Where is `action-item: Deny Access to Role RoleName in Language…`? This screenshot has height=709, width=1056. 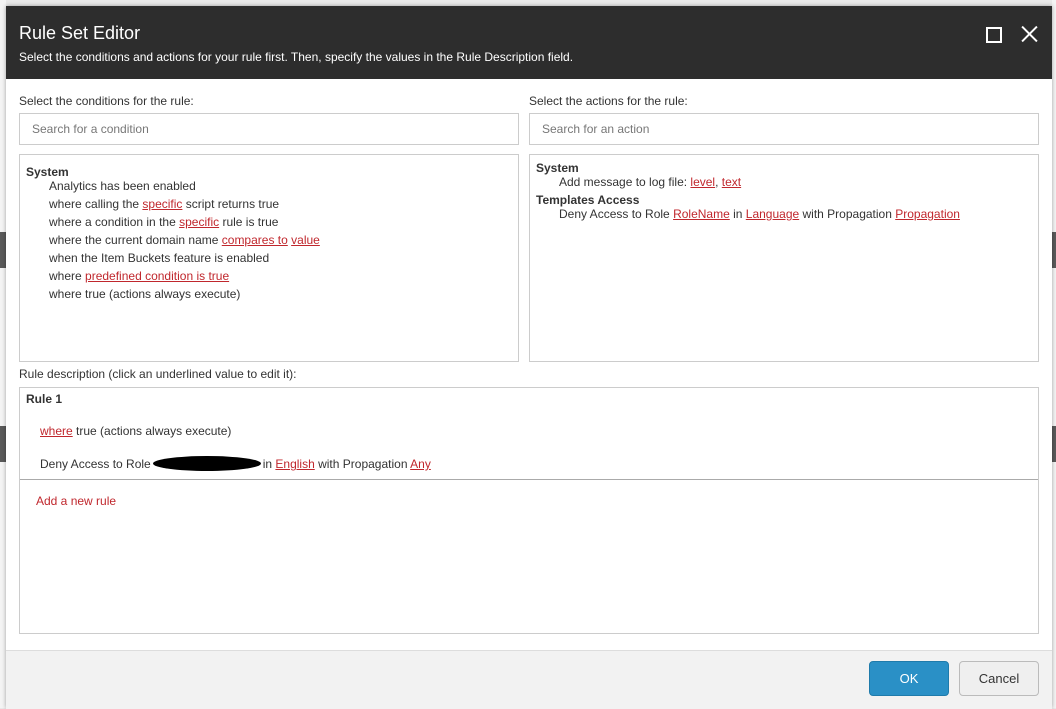
action-item: Deny Access to Role RoleName in Language… is located at coordinates (759, 214).